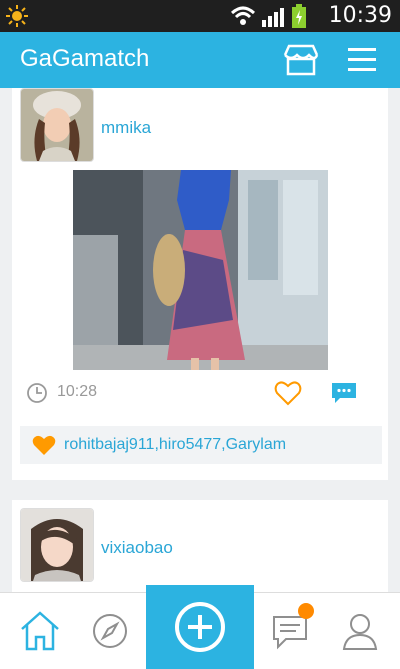 The width and height of the screenshot is (400, 669). What do you see at coordinates (17, 16) in the screenshot?
I see `sun-icon` at bounding box center [17, 16].